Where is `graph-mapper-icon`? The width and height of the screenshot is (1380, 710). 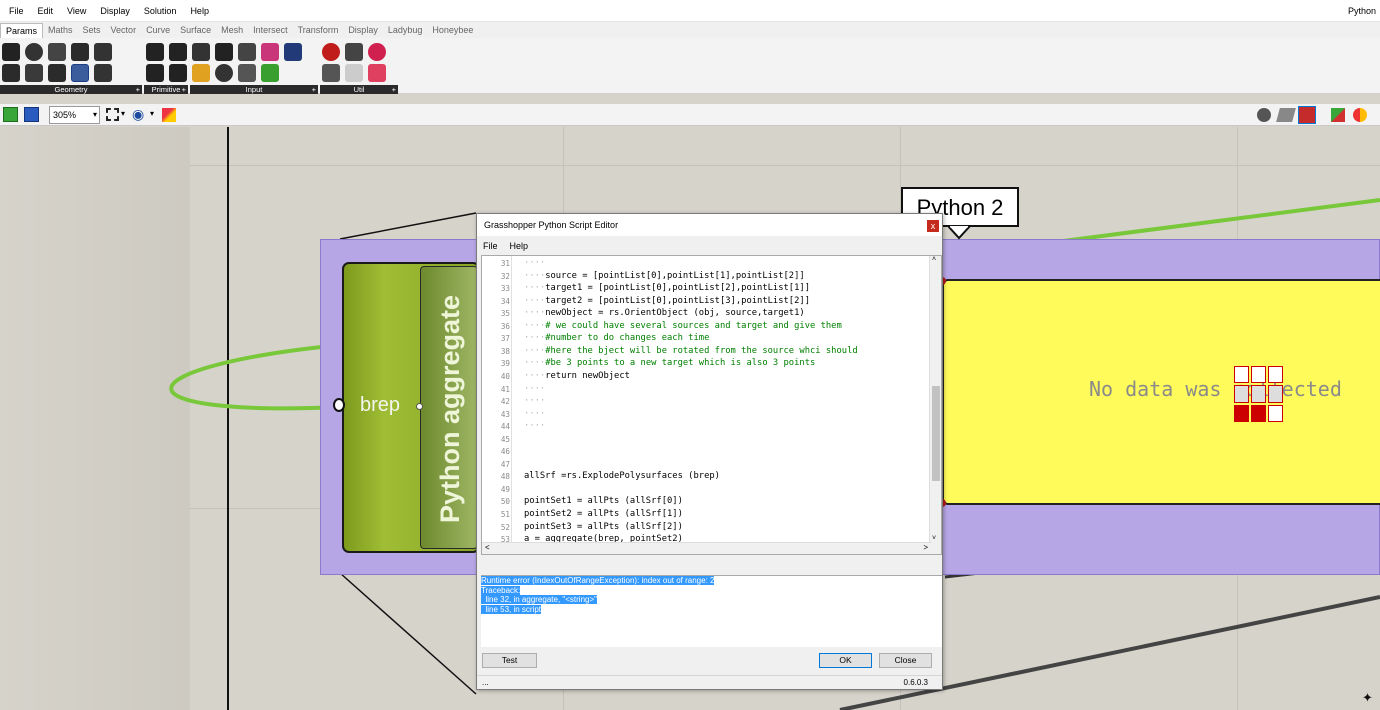 graph-mapper-icon is located at coordinates (201, 73).